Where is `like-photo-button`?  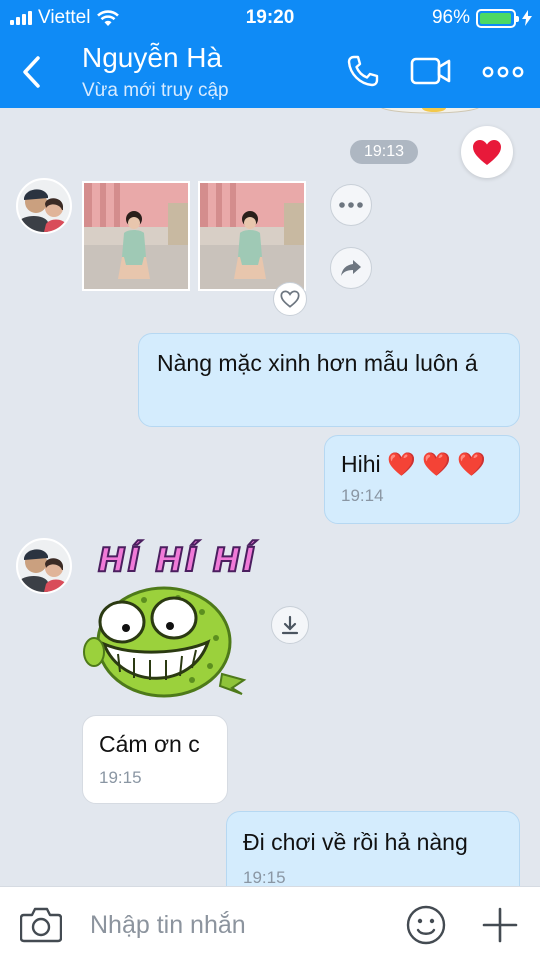 like-photo-button is located at coordinates (290, 299).